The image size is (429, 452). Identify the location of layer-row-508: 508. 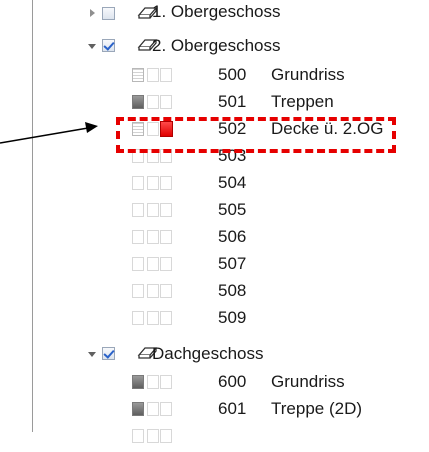
(231, 293).